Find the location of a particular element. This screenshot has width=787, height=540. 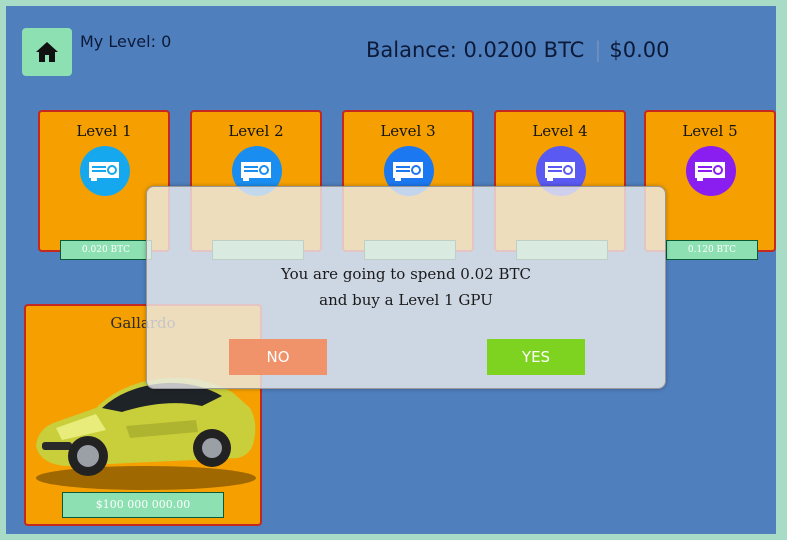

level-card-title: Level 5 is located at coordinates (710, 131).